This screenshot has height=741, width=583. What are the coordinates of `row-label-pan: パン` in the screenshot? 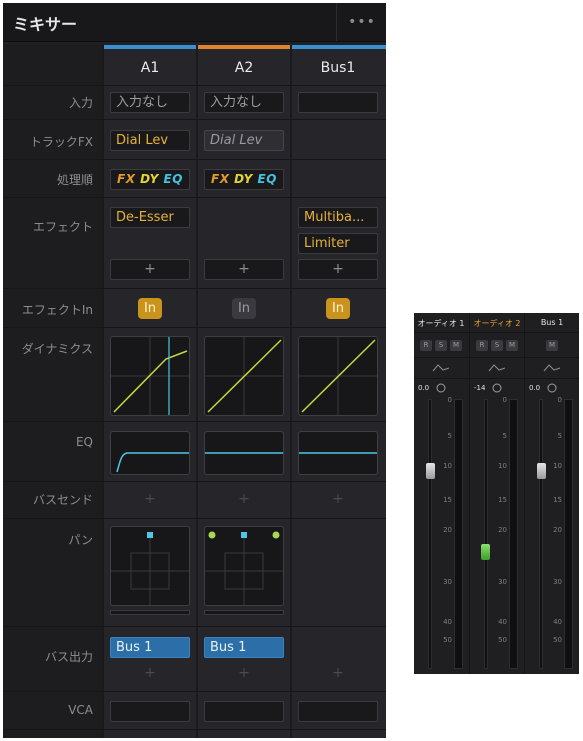 It's located at (80, 540).